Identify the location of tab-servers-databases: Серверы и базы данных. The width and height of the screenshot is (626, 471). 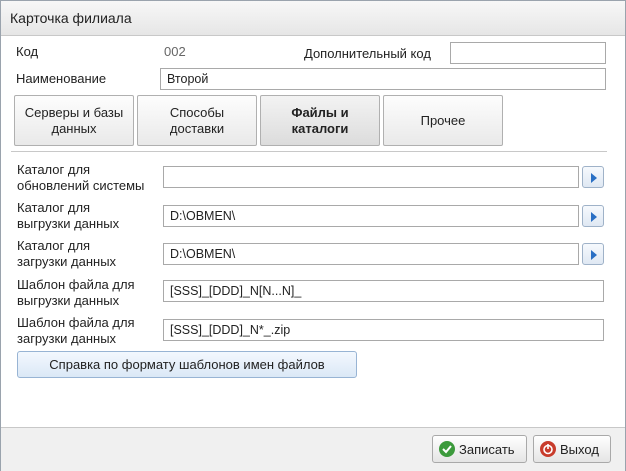
(74, 120).